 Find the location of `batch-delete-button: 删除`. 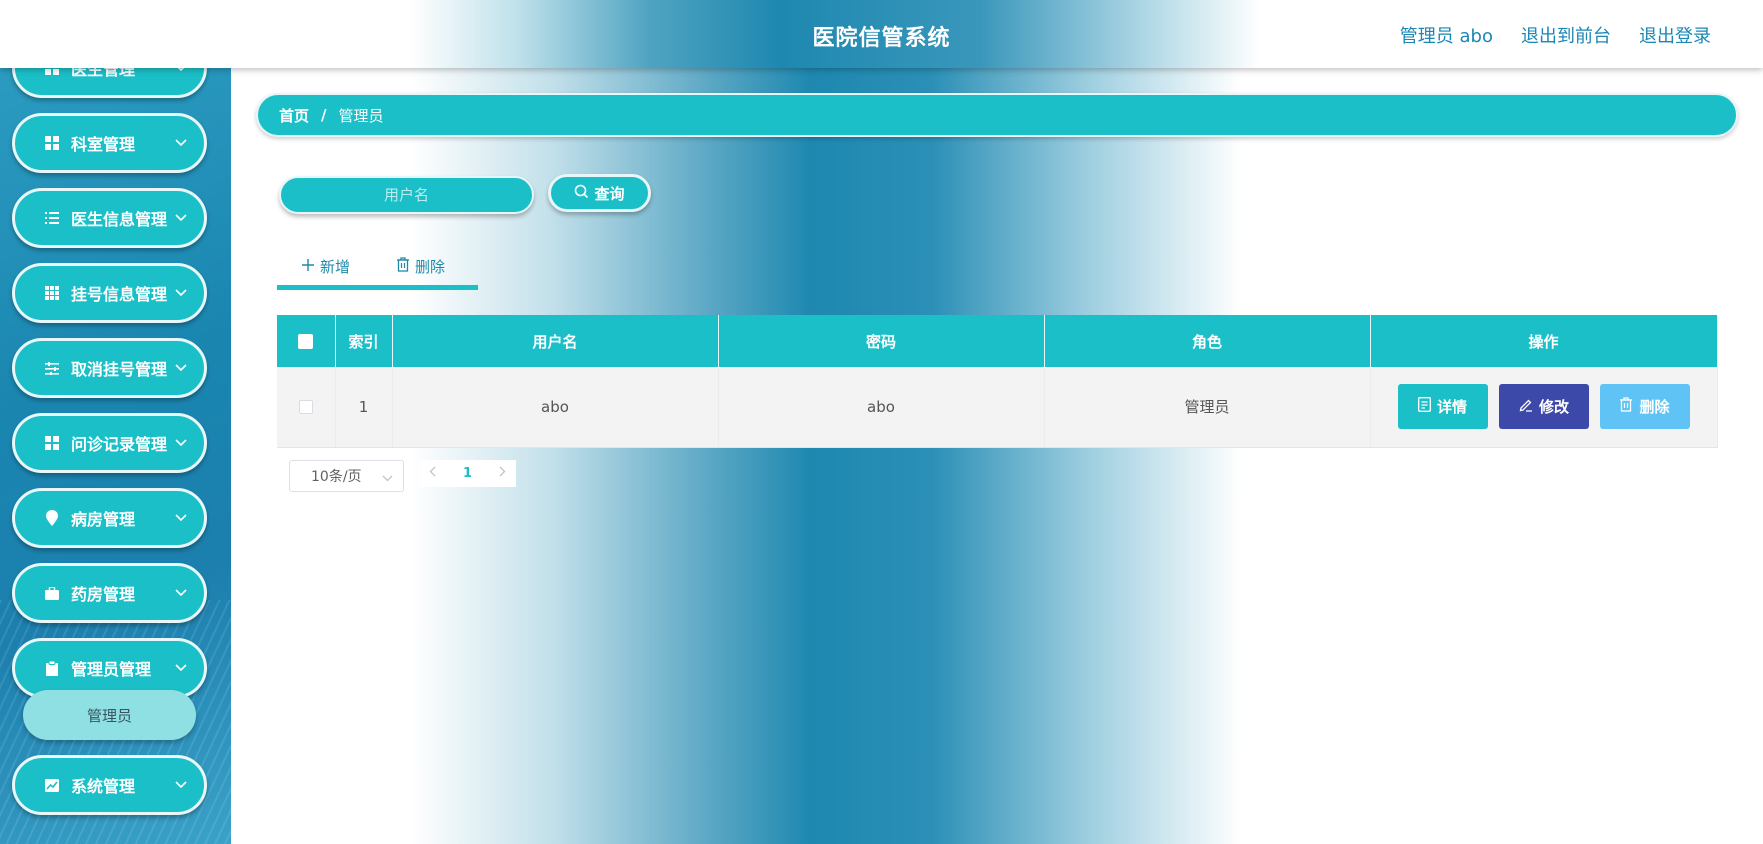

batch-delete-button: 删除 is located at coordinates (420, 266).